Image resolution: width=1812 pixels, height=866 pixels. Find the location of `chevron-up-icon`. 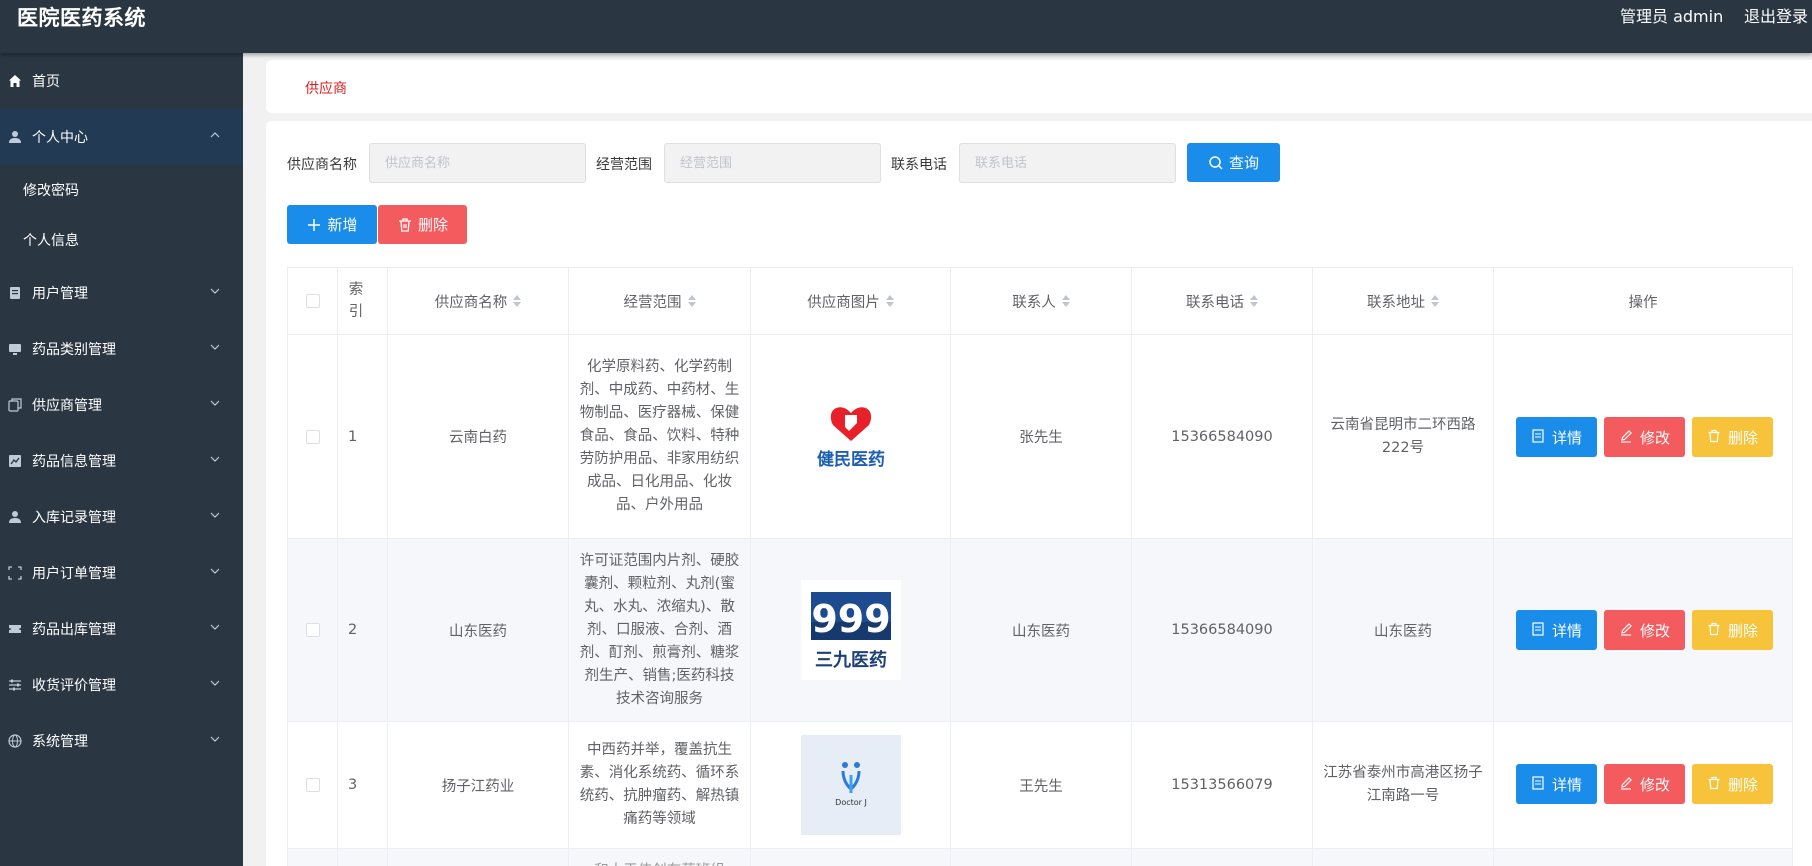

chevron-up-icon is located at coordinates (215, 135).